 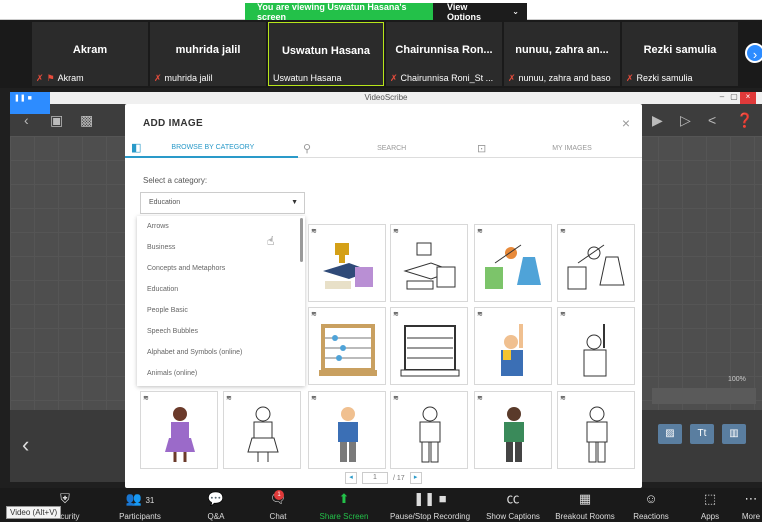 What do you see at coordinates (596, 267) in the screenshot?
I see `science-flask-outline-icon` at bounding box center [596, 267].